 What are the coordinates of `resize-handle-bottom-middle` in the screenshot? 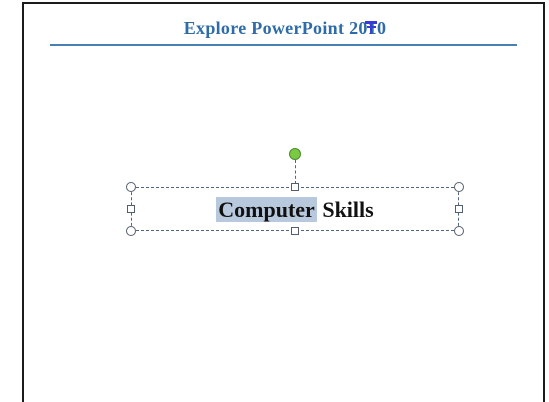 It's located at (295, 231).